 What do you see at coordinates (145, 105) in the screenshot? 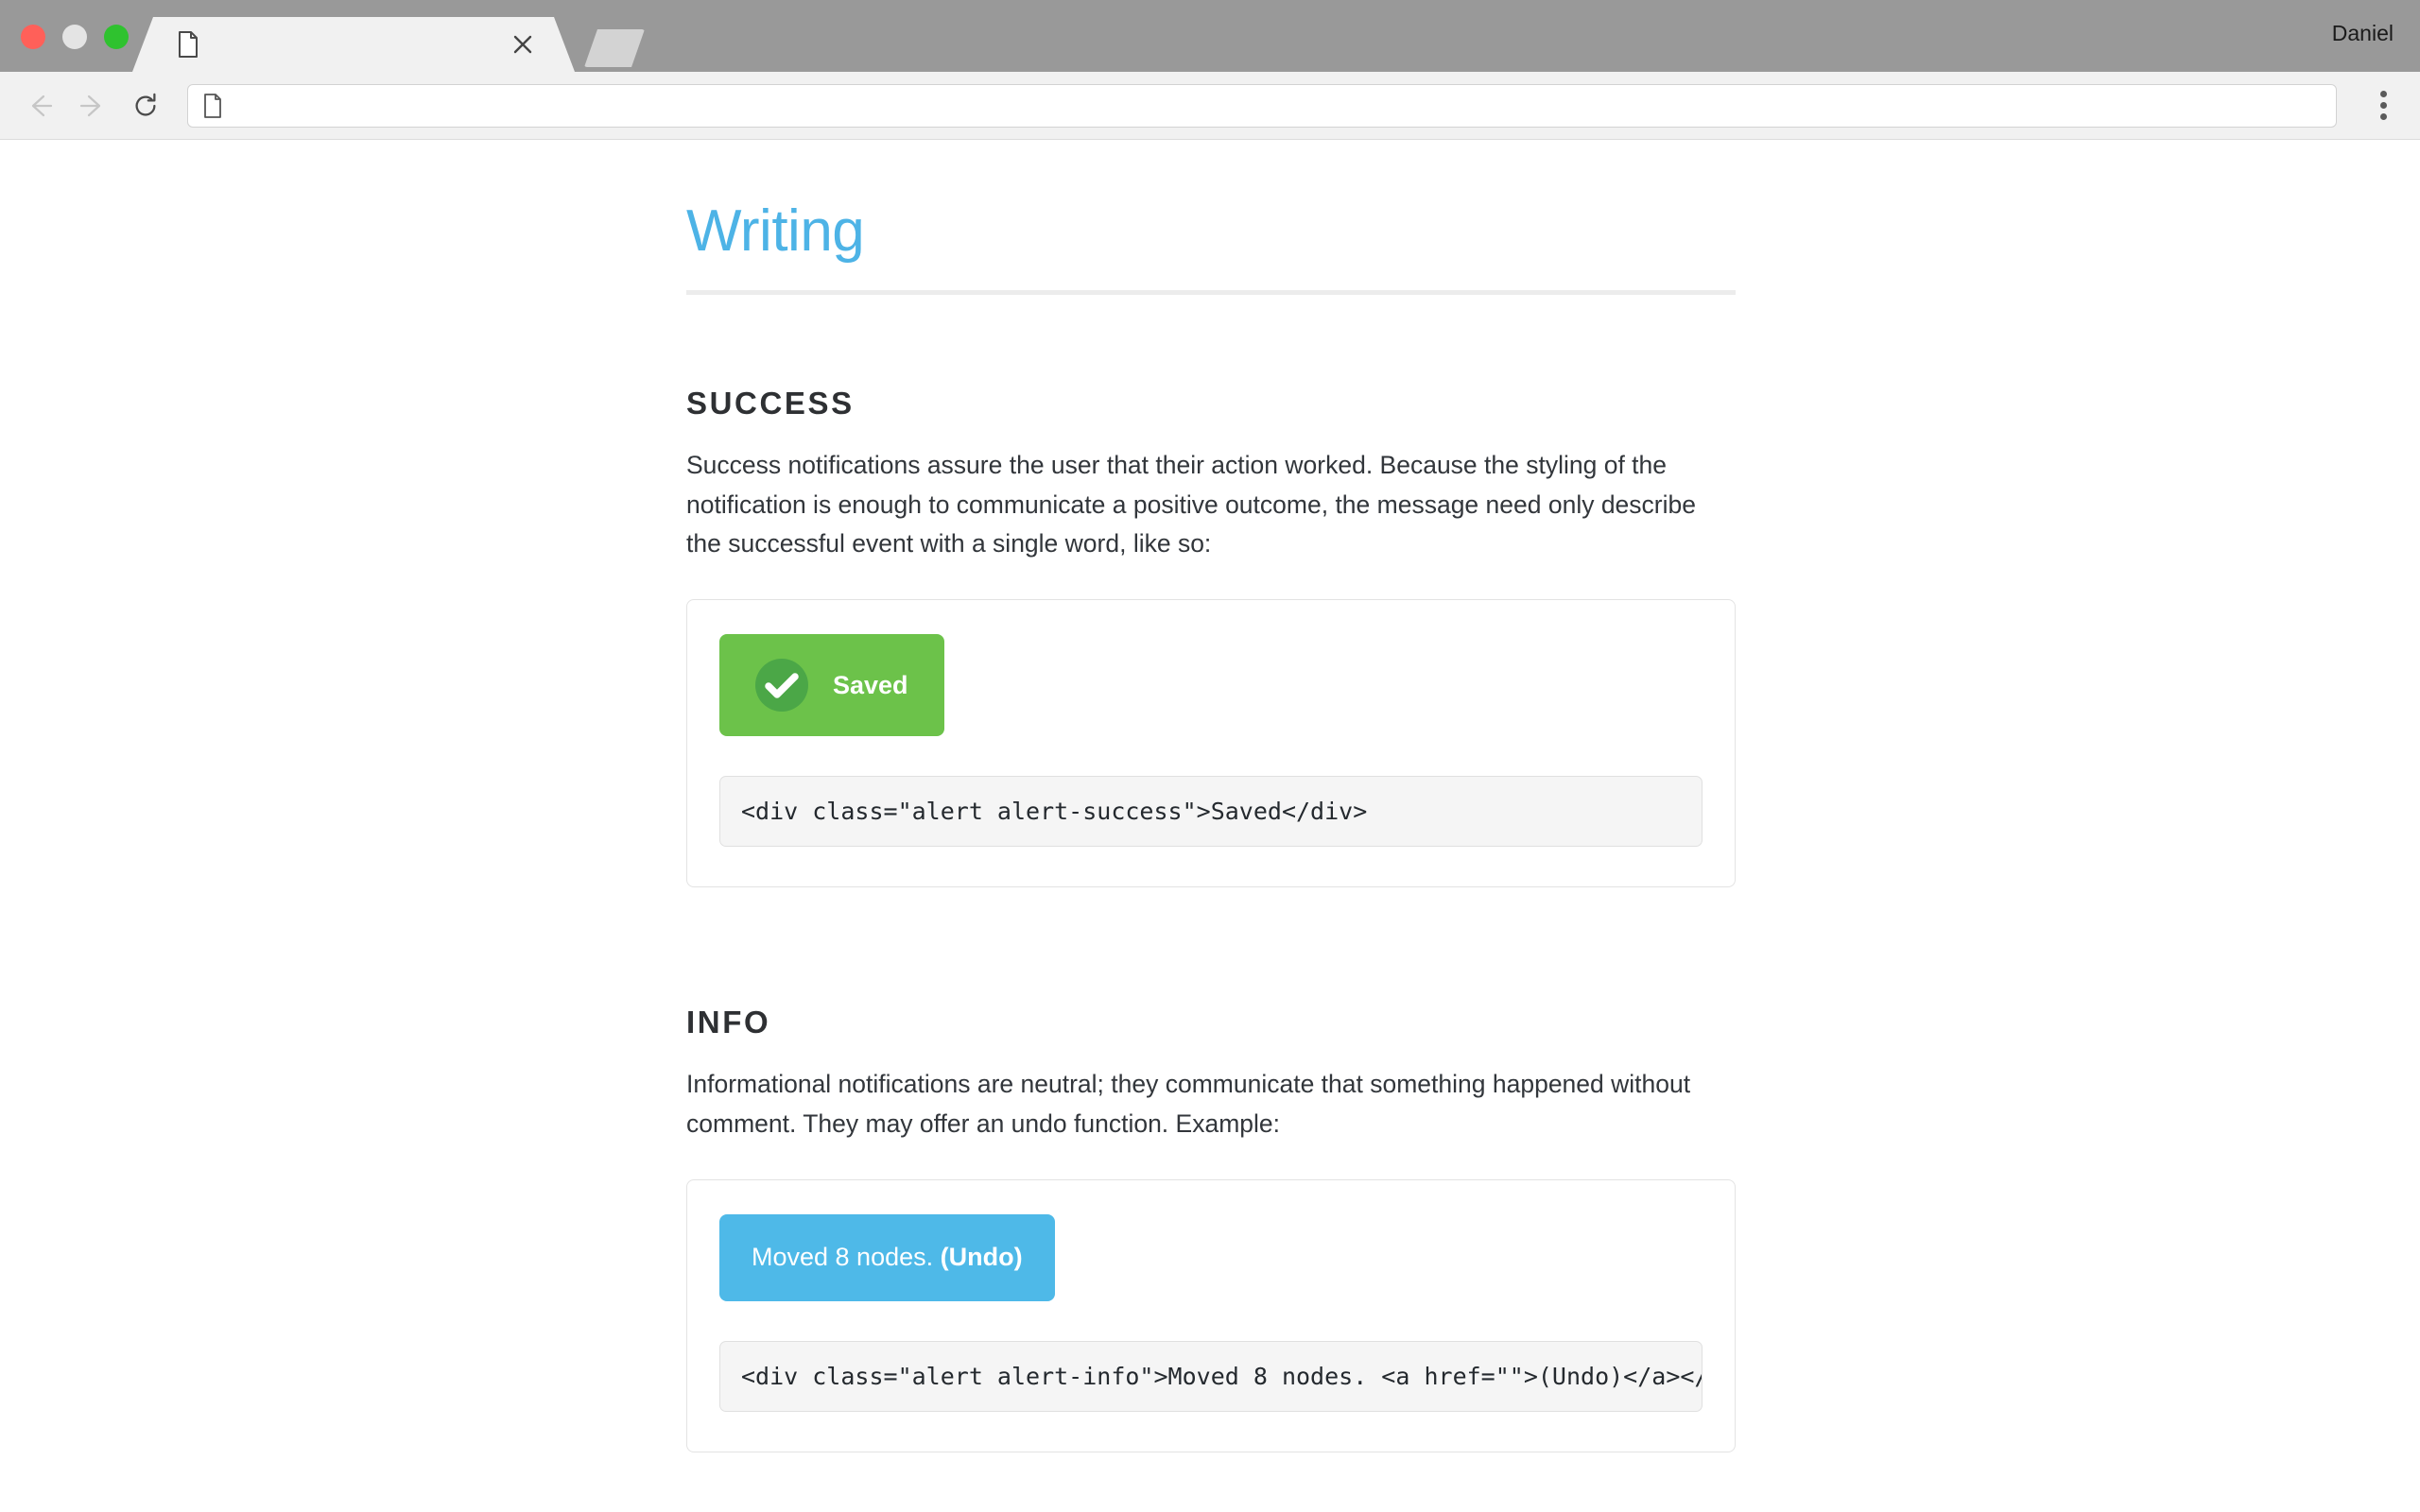
I see `reload-icon` at bounding box center [145, 105].